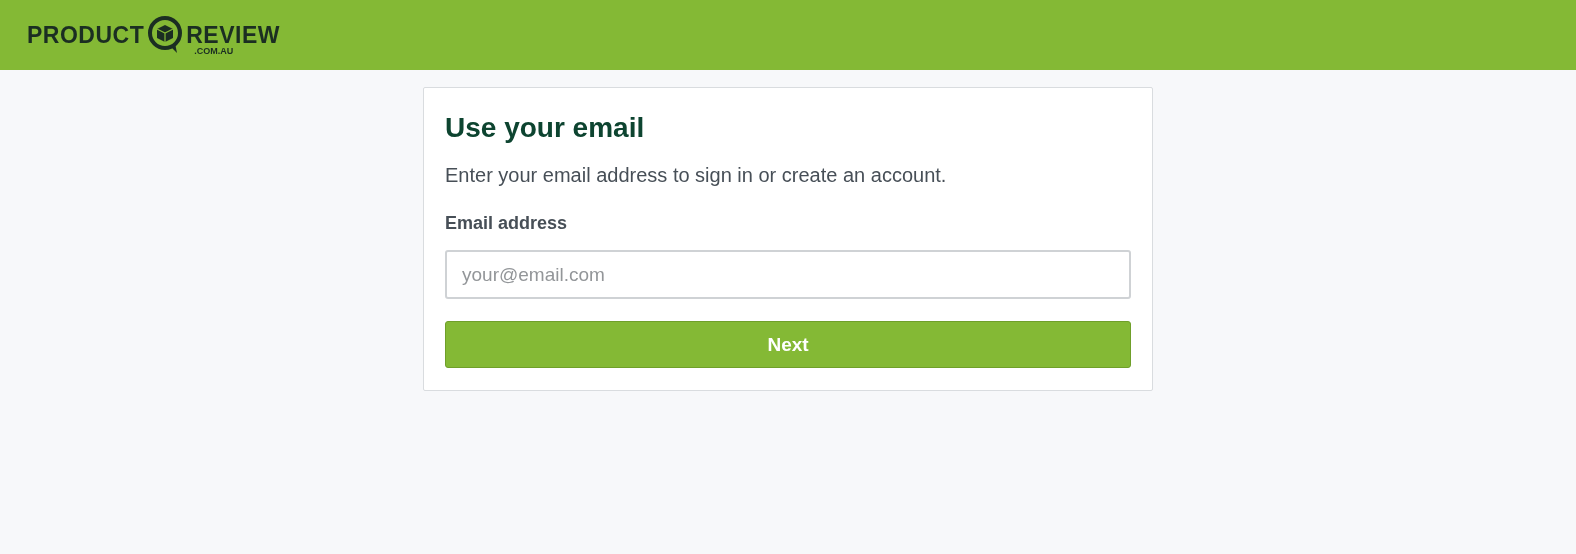 This screenshot has height=554, width=1576. What do you see at coordinates (545, 128) in the screenshot?
I see `card-title: Use your email` at bounding box center [545, 128].